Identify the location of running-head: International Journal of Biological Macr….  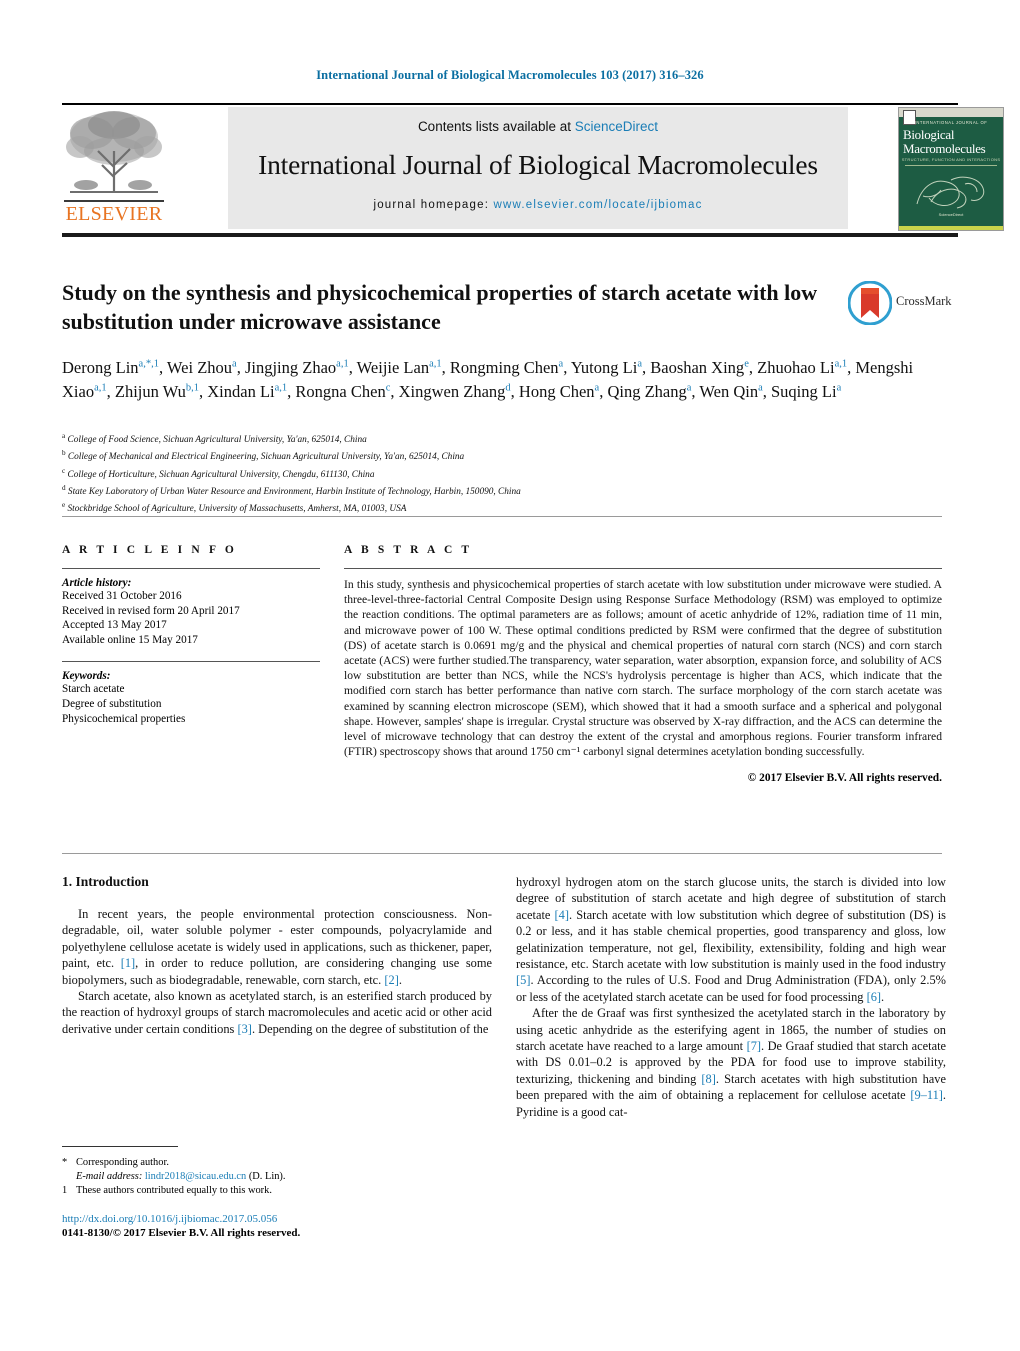
(510, 75).